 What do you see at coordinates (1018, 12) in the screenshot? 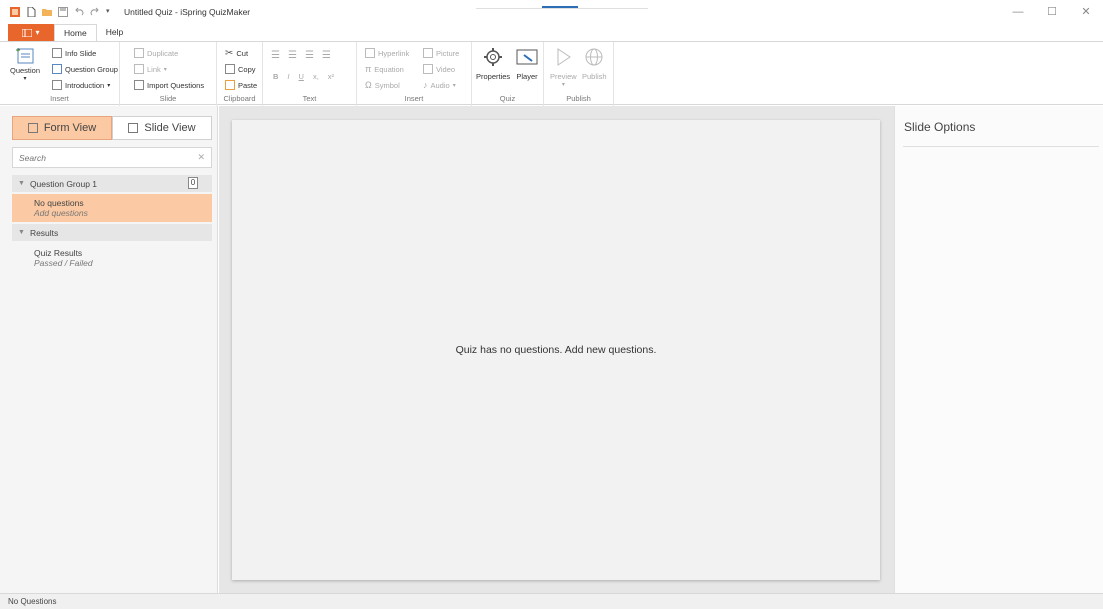
I see `minimize-button: —` at bounding box center [1018, 12].